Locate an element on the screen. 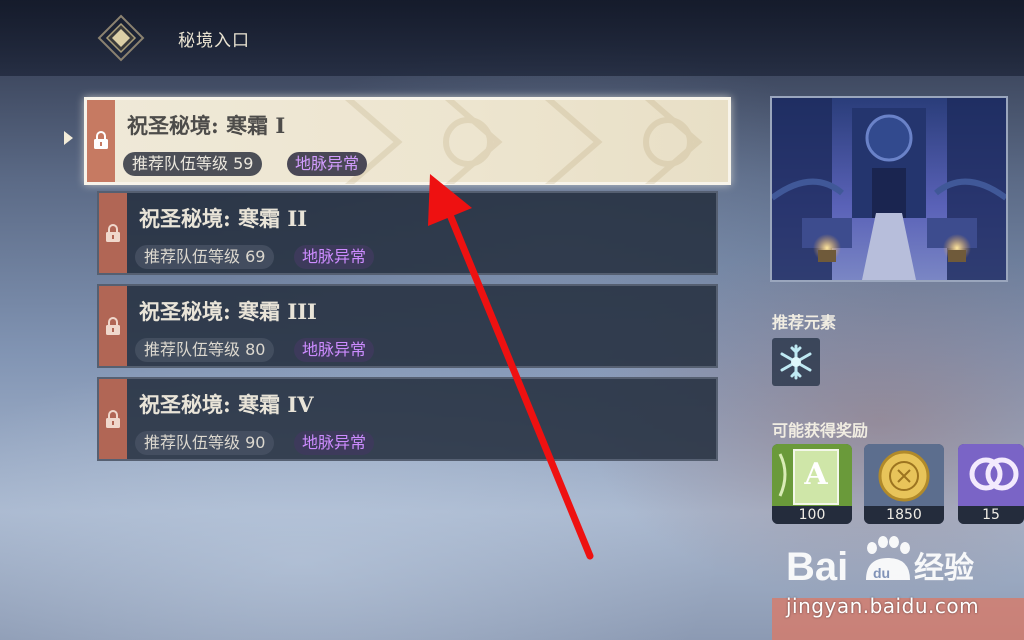  svg-text: Bai is located at coordinates (817, 567).